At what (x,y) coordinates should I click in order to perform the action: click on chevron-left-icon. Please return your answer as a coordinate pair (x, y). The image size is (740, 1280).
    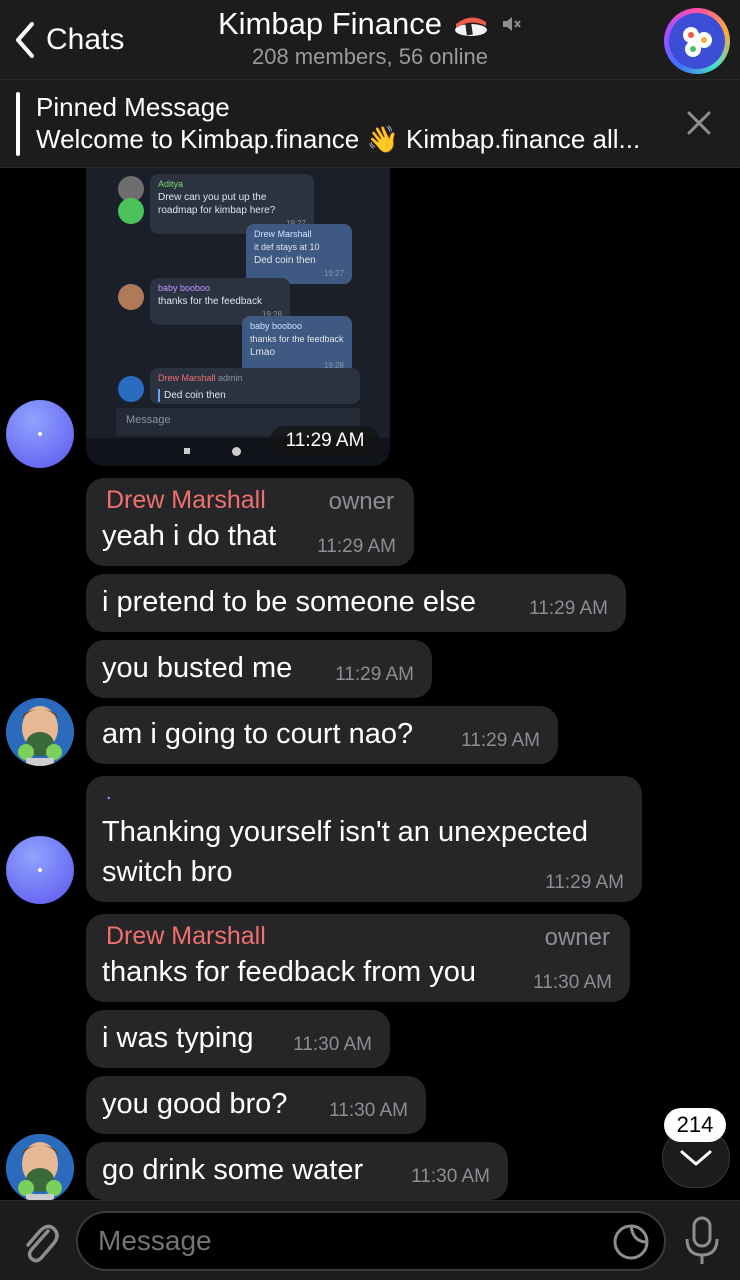
    Looking at the image, I should click on (25, 40).